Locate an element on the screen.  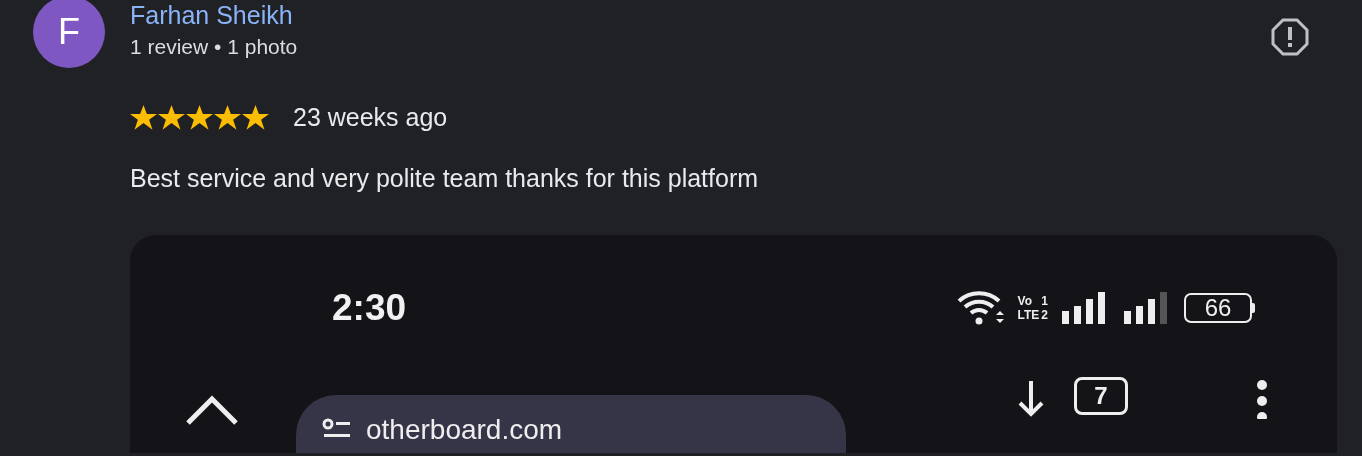
menu-icon is located at coordinates (1262, 399).